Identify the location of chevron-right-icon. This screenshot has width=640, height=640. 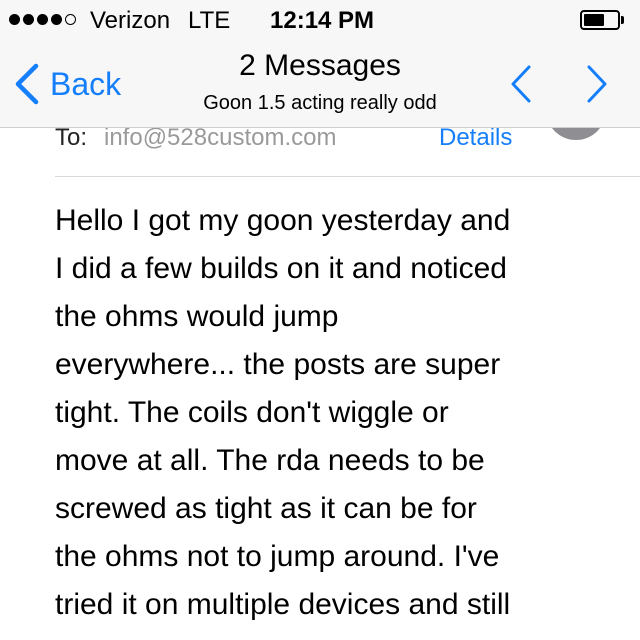
(597, 84).